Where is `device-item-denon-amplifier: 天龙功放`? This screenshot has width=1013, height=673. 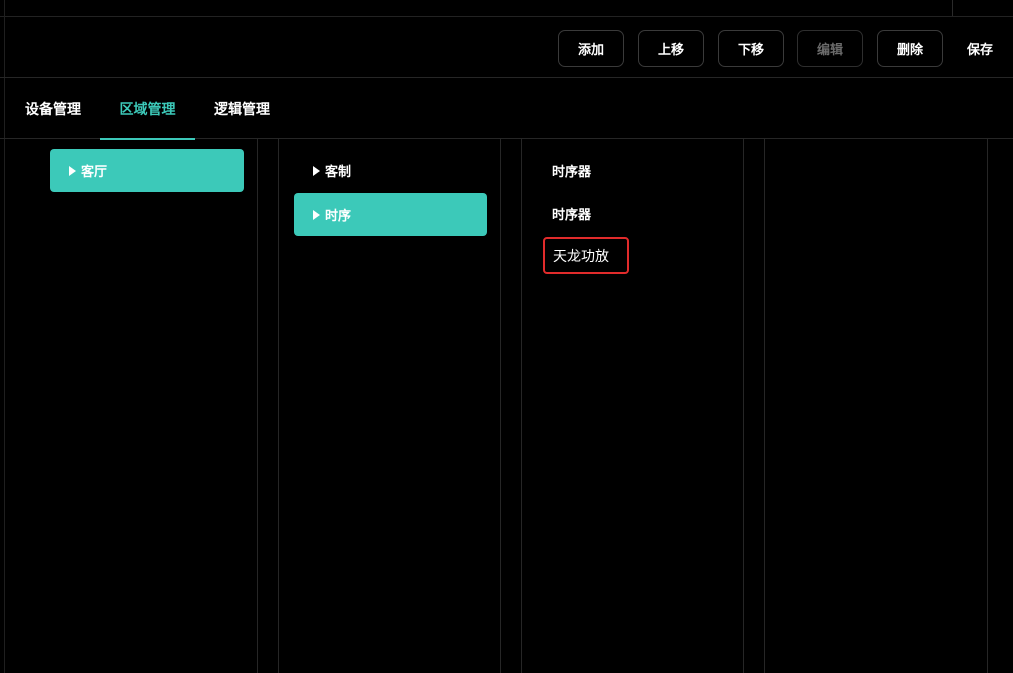 device-item-denon-amplifier: 天龙功放 is located at coordinates (586, 255).